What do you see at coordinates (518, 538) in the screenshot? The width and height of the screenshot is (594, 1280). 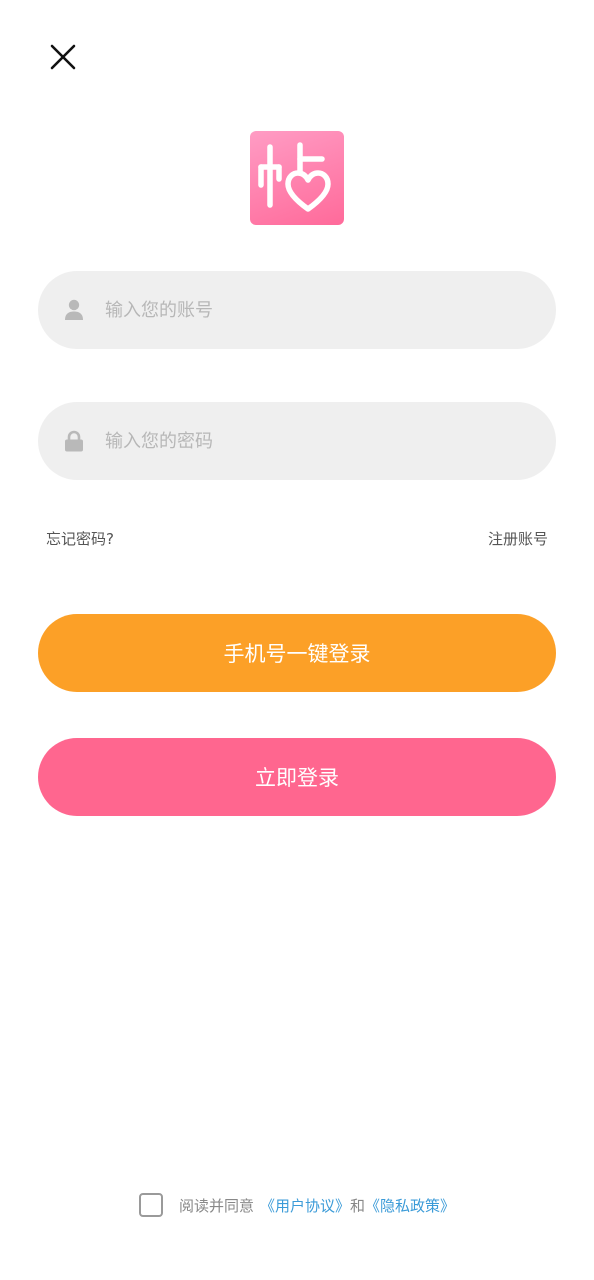 I see `register-link: 注册账号` at bounding box center [518, 538].